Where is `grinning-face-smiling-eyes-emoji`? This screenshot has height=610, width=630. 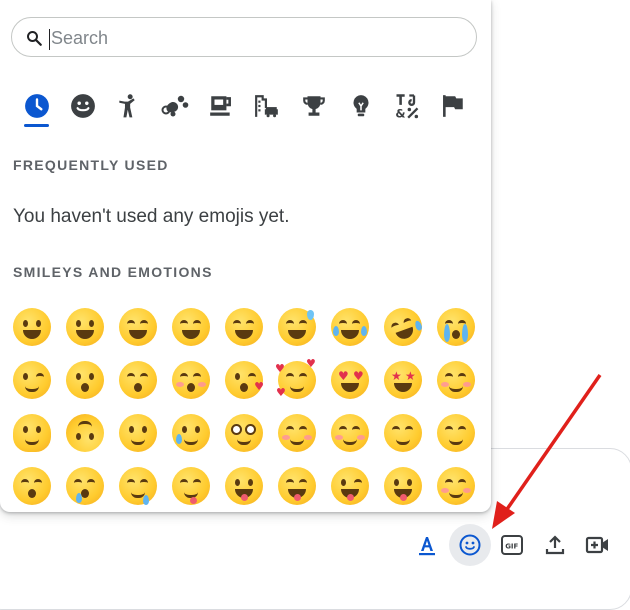 grinning-face-smiling-eyes-emoji is located at coordinates (138, 327).